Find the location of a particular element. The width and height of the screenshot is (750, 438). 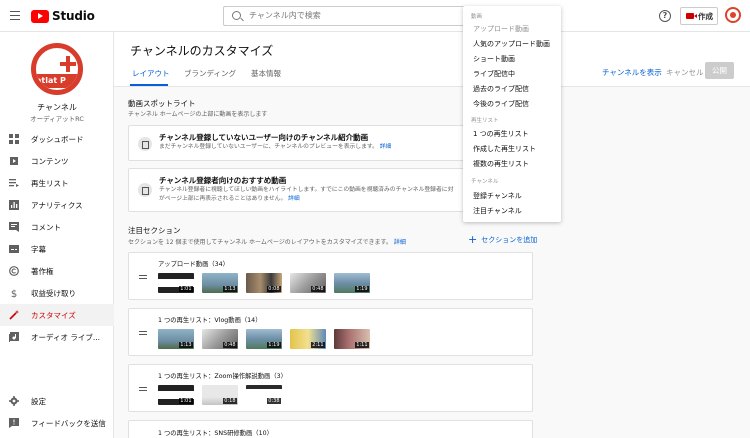

sidebar-item-comments: コメント is located at coordinates (57, 227).